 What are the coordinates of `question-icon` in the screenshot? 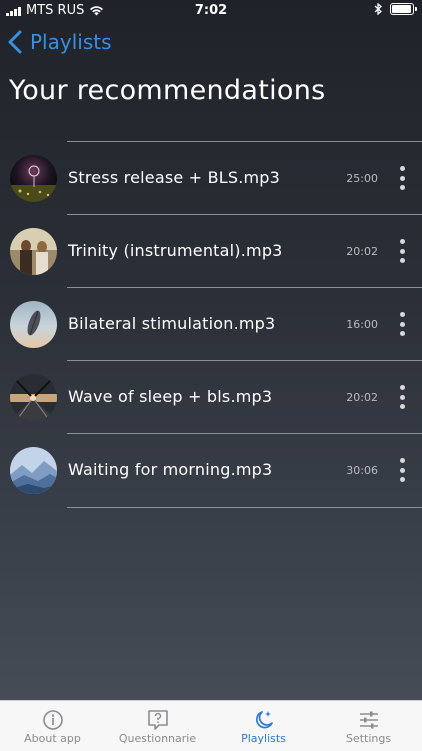 It's located at (157, 720).